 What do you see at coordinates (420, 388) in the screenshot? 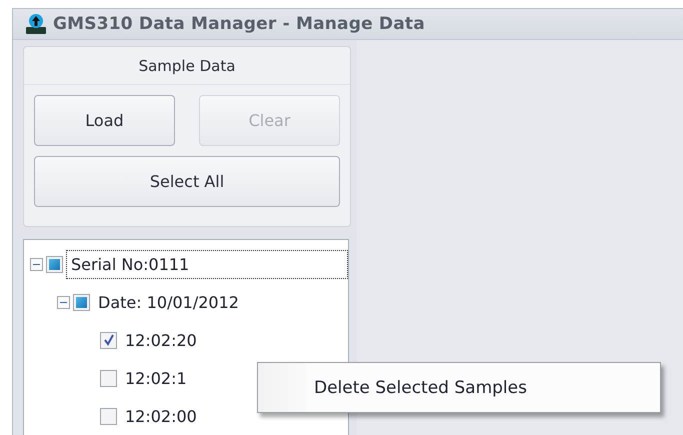
I see `menu-item: Delete Selected Samples` at bounding box center [420, 388].